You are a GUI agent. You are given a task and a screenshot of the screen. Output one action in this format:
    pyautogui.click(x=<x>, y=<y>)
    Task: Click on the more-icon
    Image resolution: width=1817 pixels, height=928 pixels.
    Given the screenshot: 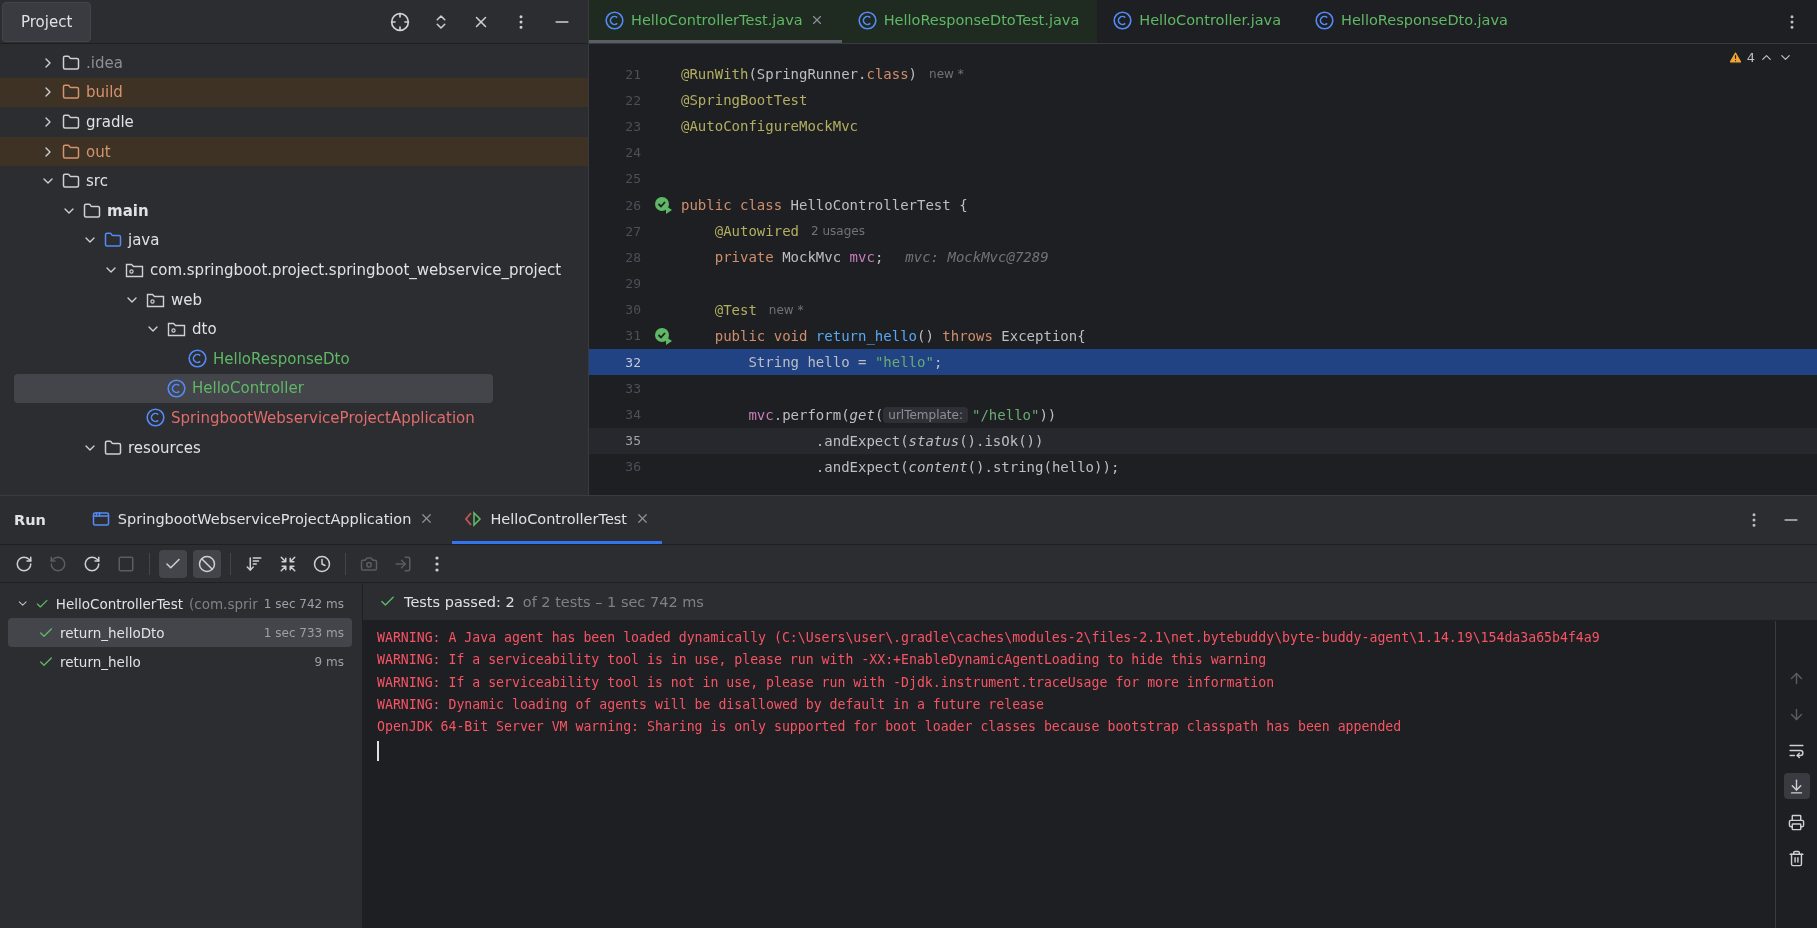 What is the action you would take?
    pyautogui.click(x=437, y=563)
    